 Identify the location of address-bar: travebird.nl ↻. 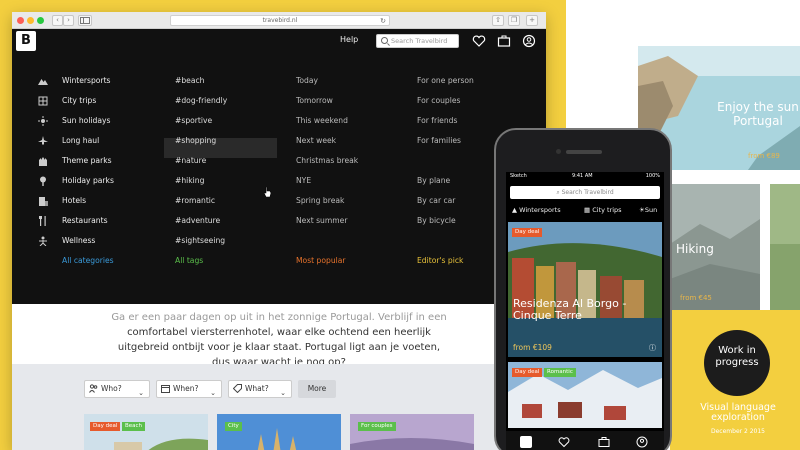
(280, 20).